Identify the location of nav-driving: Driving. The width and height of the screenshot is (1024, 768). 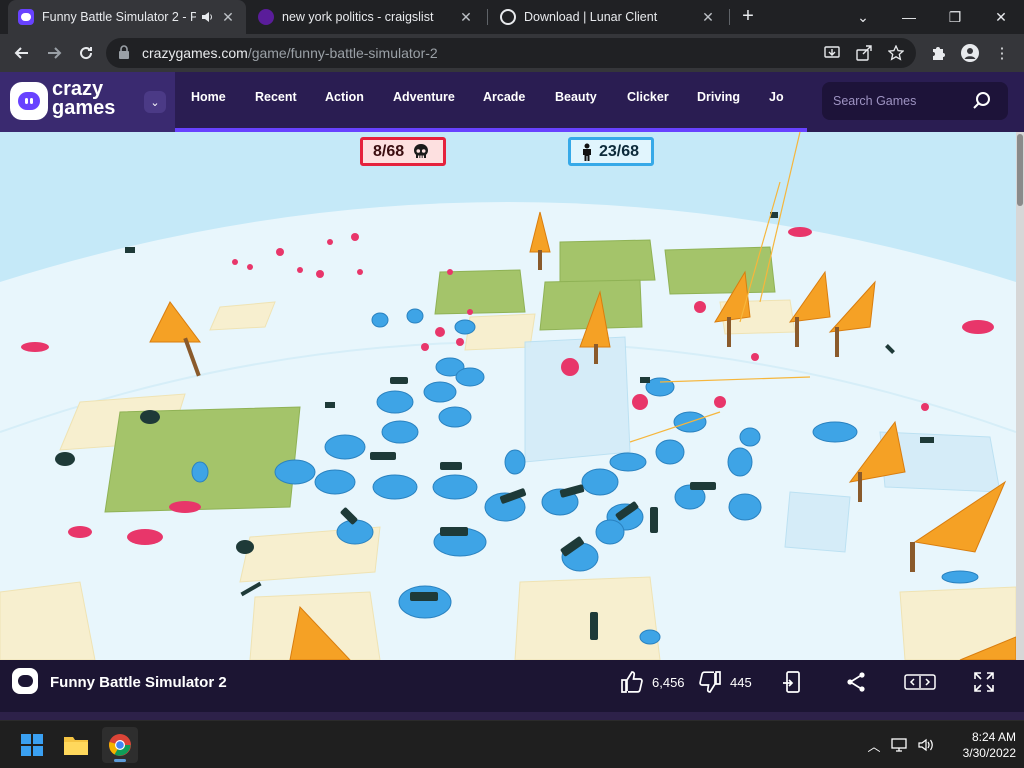
(718, 97).